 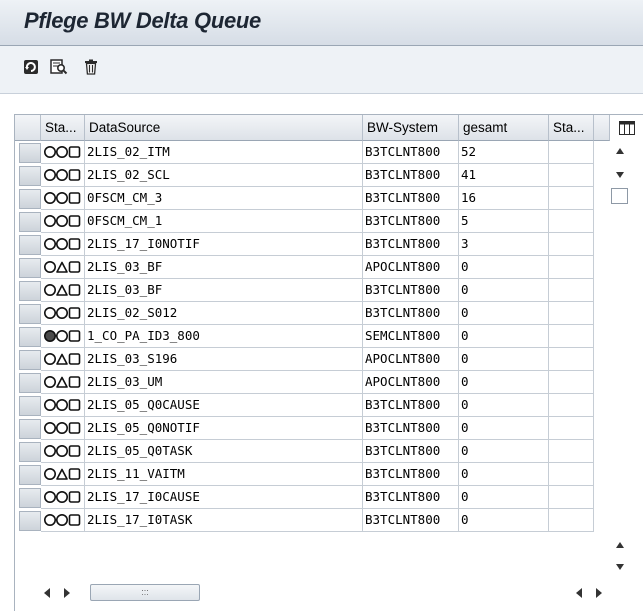 What do you see at coordinates (224, 382) in the screenshot?
I see `cell-datasource: 2LIS_03_UM` at bounding box center [224, 382].